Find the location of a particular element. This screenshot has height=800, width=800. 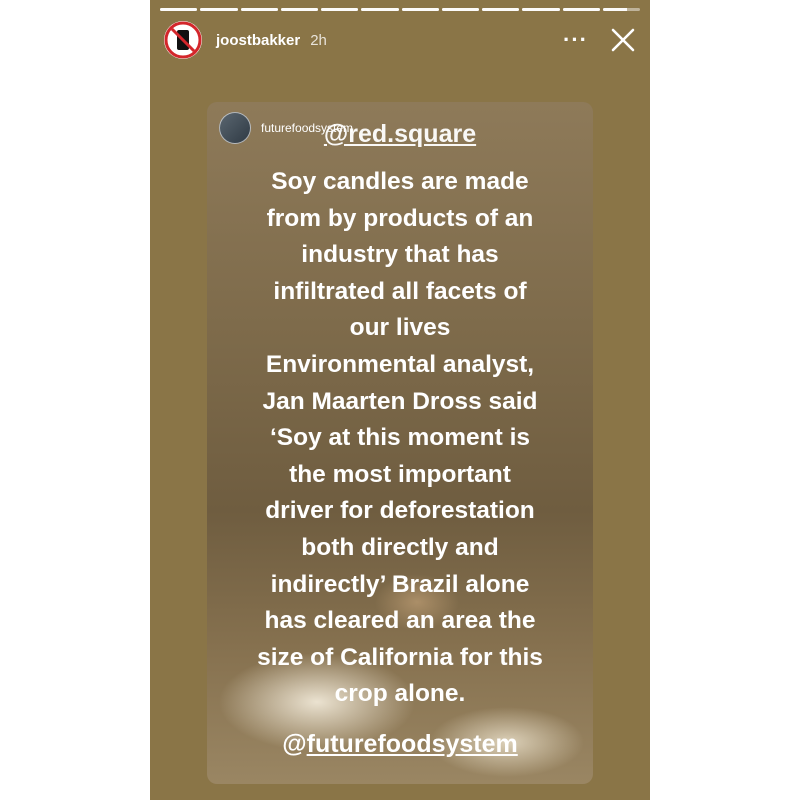

mention-at-symbol: @ is located at coordinates (294, 744).